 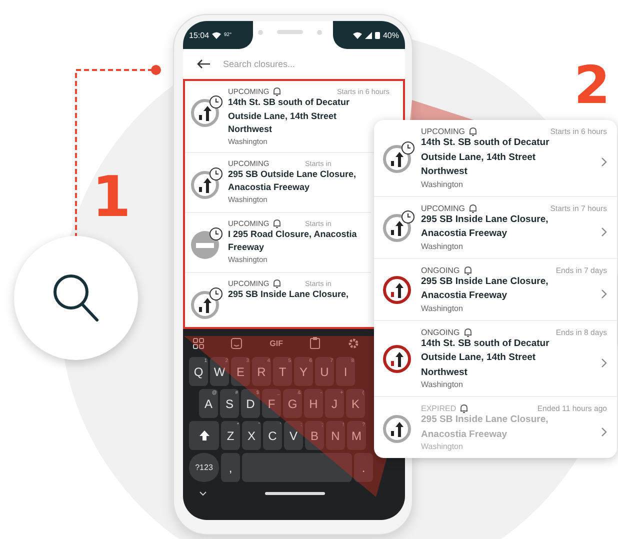 I want to click on speaker-grille, so click(x=290, y=32).